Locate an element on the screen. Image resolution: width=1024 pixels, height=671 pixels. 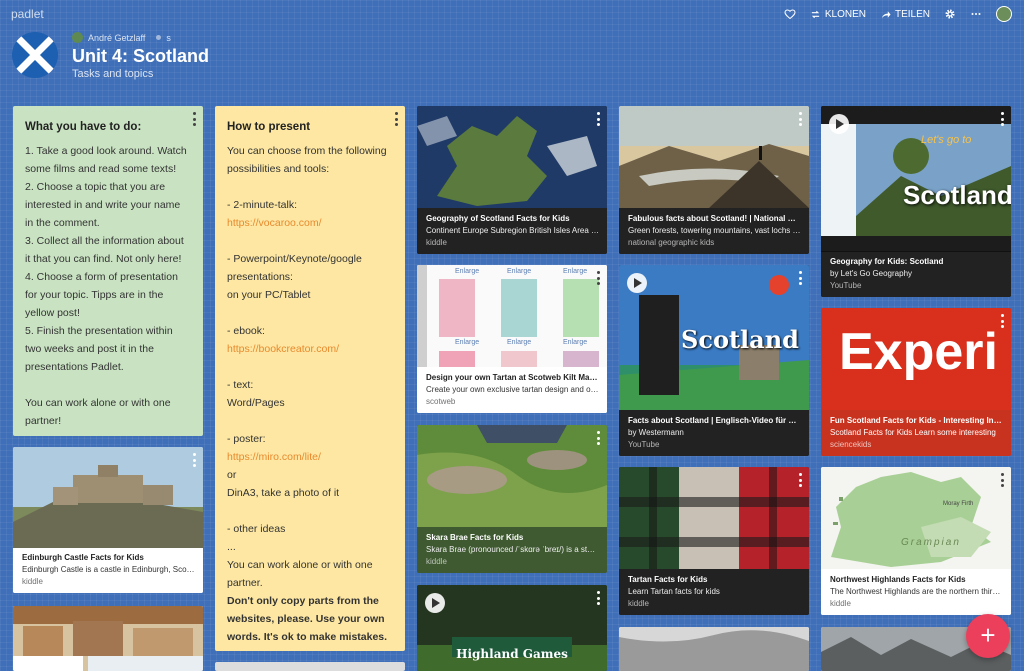
clone-button: KLONEN is located at coordinates (838, 14).